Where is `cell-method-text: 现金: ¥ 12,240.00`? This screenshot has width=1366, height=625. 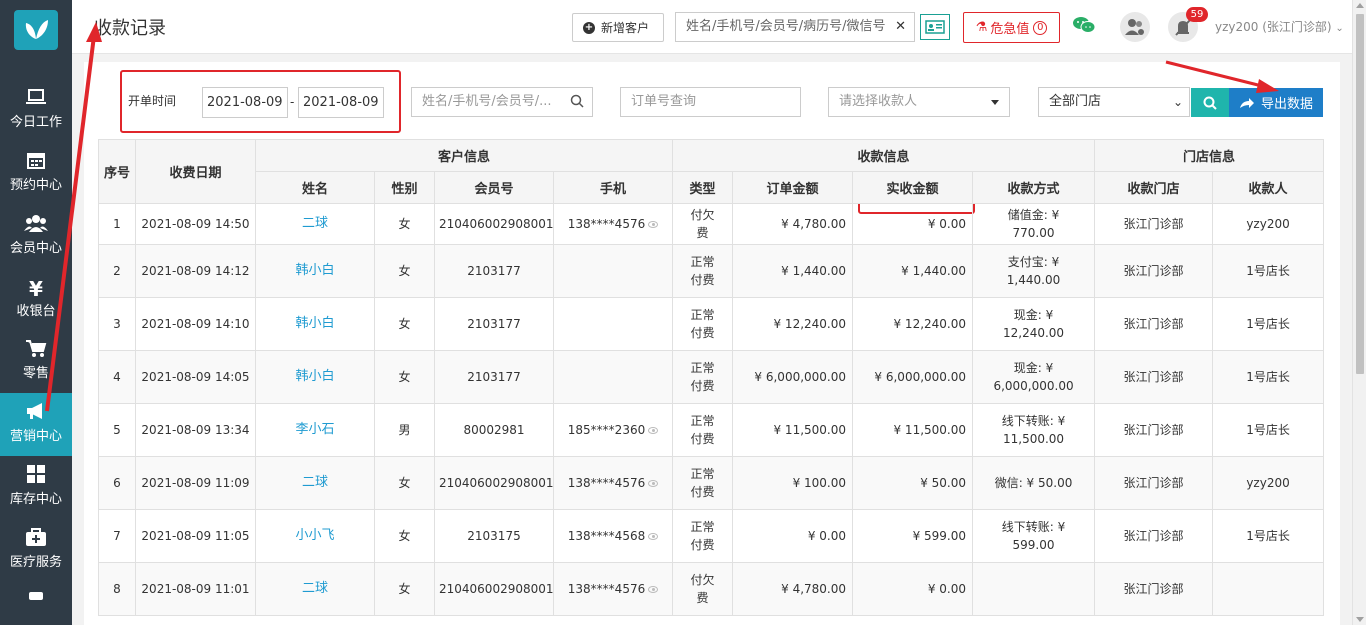
cell-method-text: 现金: ¥ 12,240.00 is located at coordinates (1033, 324).